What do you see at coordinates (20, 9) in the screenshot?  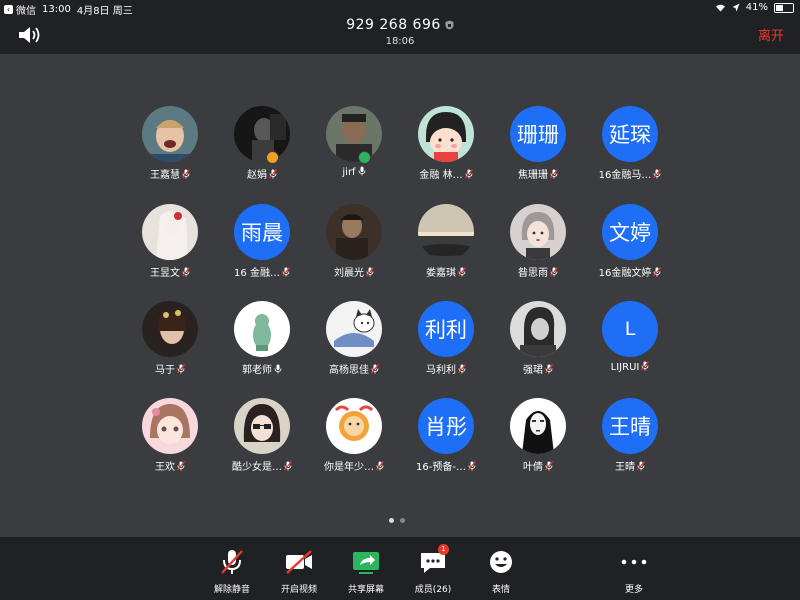 I see `back-to-app: ‹ 微信` at bounding box center [20, 9].